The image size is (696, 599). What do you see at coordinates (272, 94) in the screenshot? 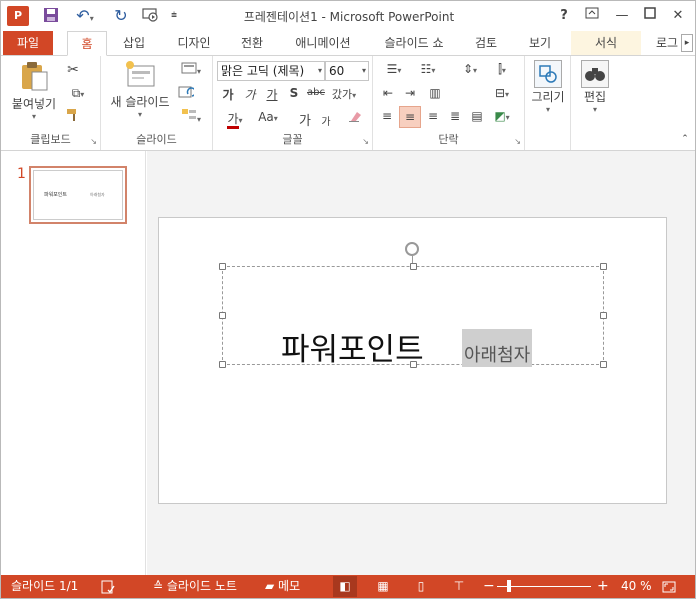
I see `underline-button: 가` at bounding box center [272, 94].